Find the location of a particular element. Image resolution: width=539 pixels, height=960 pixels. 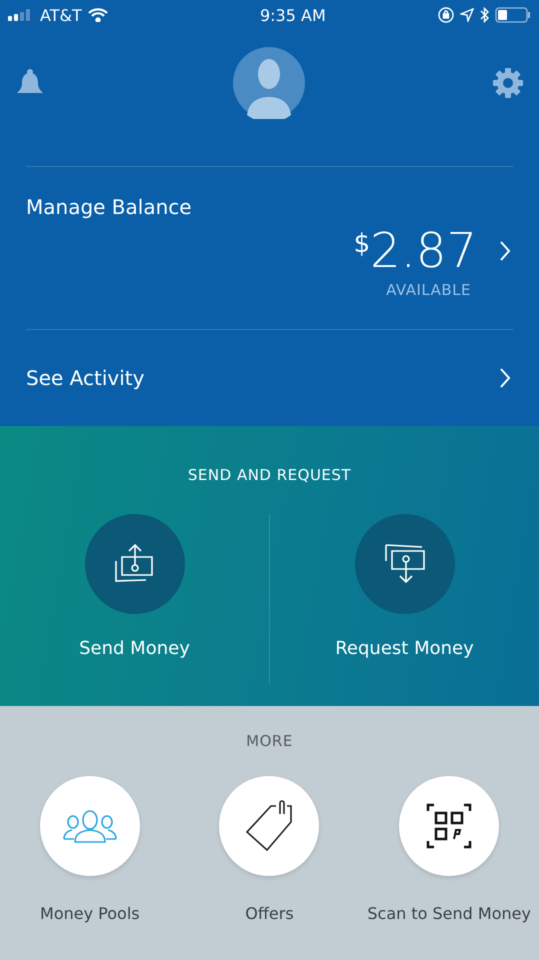

section-title: MORE is located at coordinates (269, 741).